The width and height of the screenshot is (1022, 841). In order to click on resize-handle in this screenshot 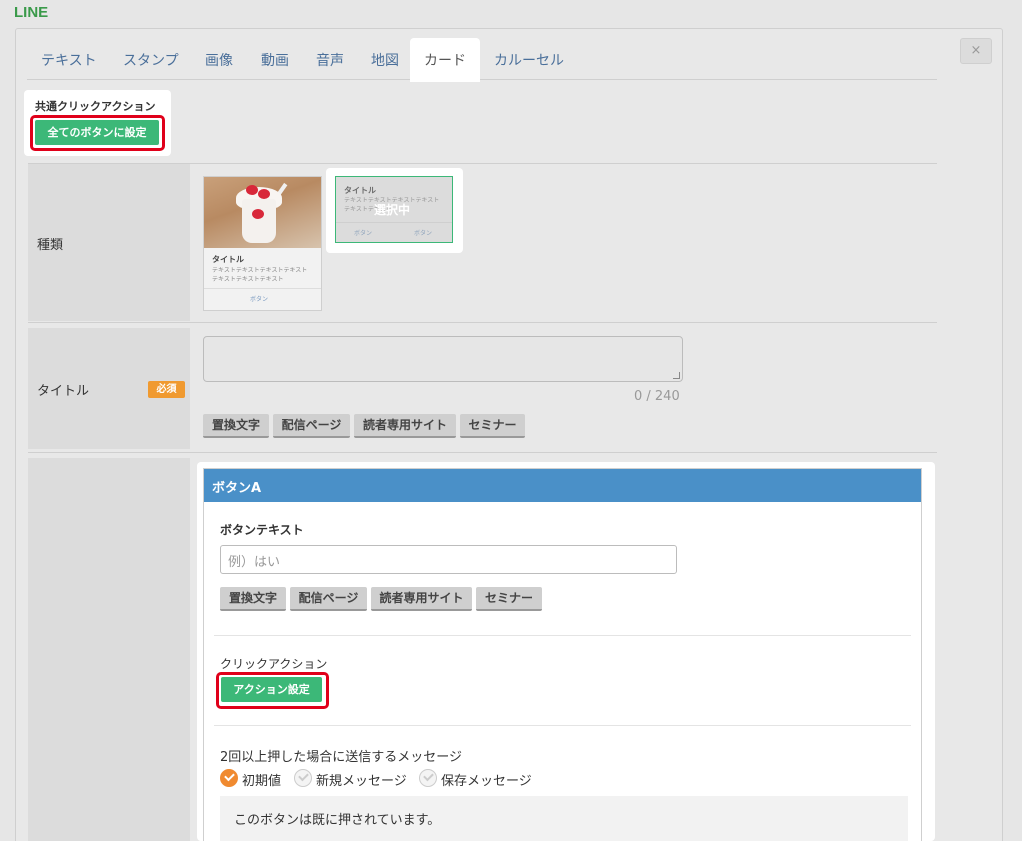, I will do `click(676, 375)`.